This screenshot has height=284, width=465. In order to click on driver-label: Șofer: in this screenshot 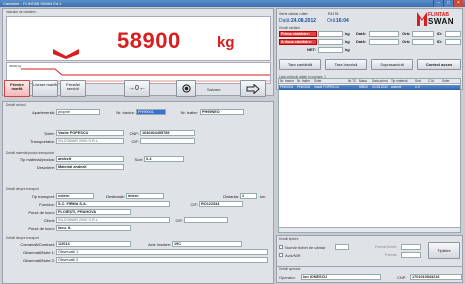, I will do `click(49, 133)`.